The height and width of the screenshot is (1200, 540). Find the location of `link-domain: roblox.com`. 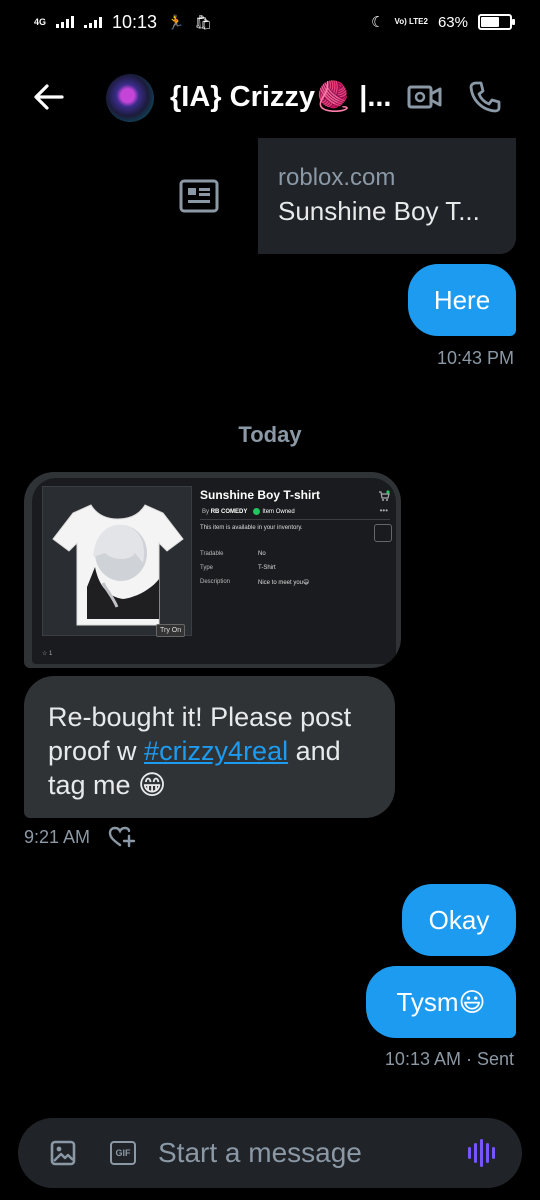

link-domain: roblox.com is located at coordinates (337, 177).